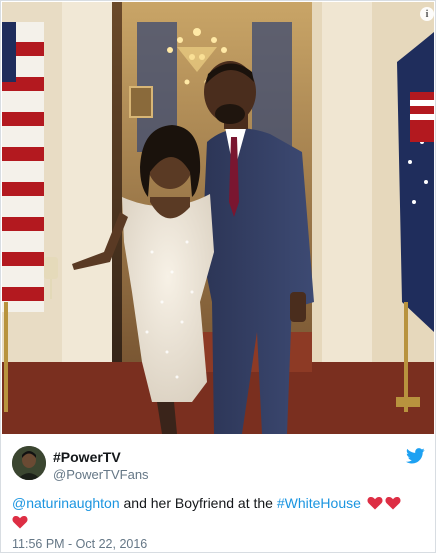 Image resolution: width=436 pixels, height=553 pixels. What do you see at coordinates (319, 503) in the screenshot?
I see `hashtag-link: #WhiteHouse` at bounding box center [319, 503].